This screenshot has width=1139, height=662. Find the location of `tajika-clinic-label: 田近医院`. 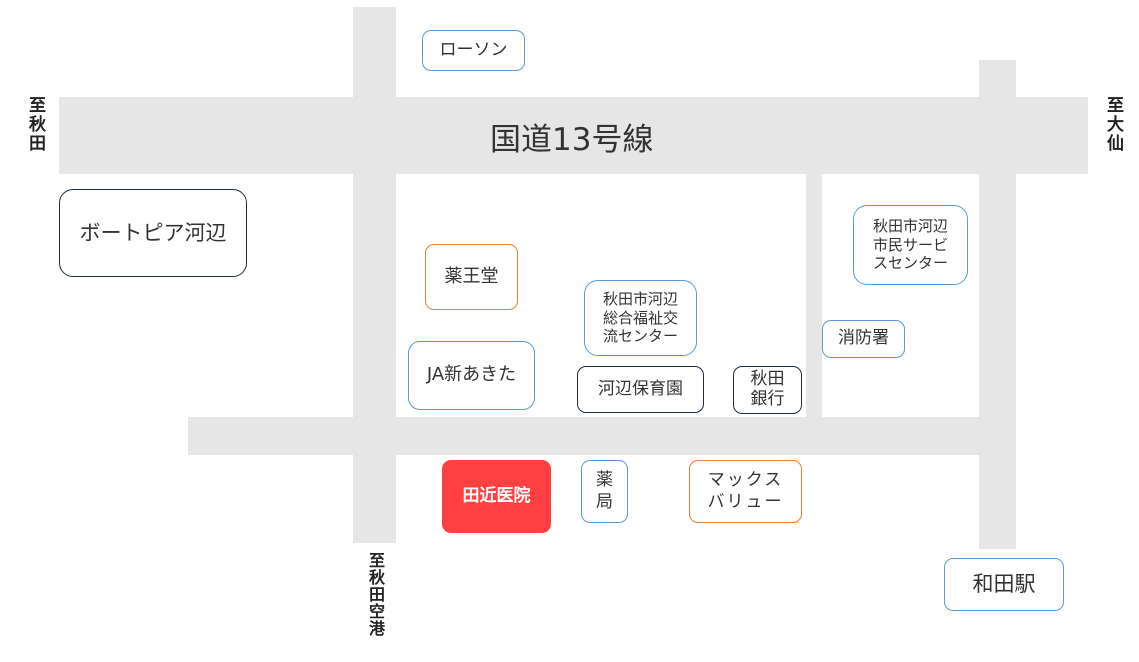

tajika-clinic-label: 田近医院 is located at coordinates (496, 495).